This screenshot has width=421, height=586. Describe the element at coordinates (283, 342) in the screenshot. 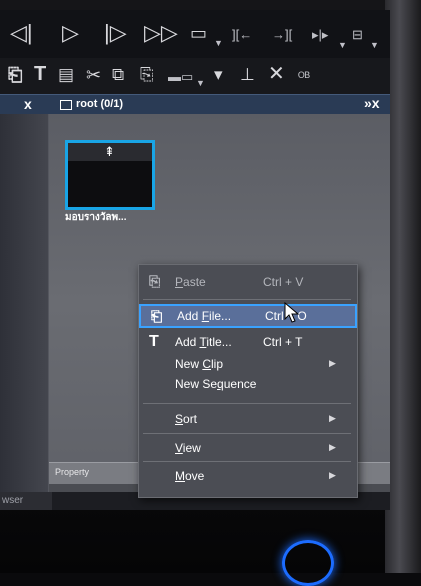

I see `shortcut-label: Ctrl + T` at that location.